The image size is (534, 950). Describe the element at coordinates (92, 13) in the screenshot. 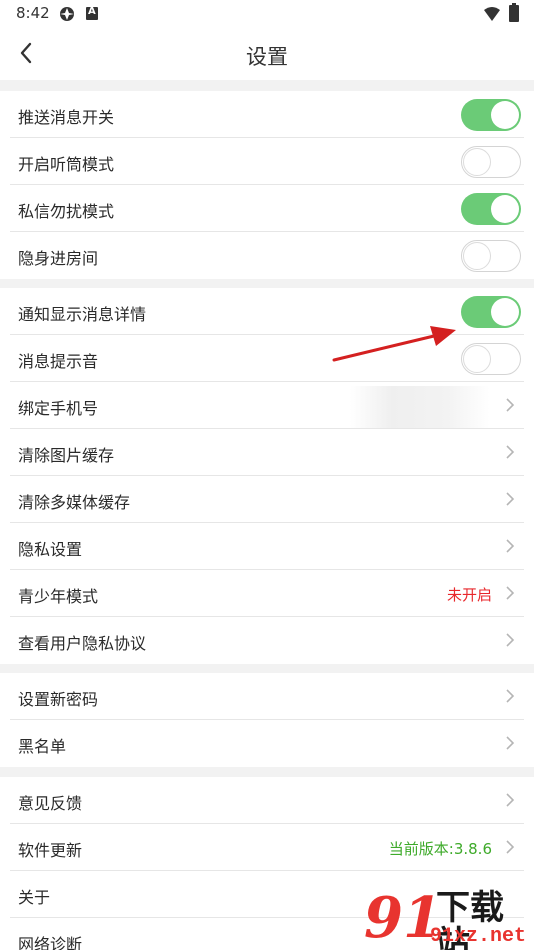

I see `accessibility-notification-icon` at that location.